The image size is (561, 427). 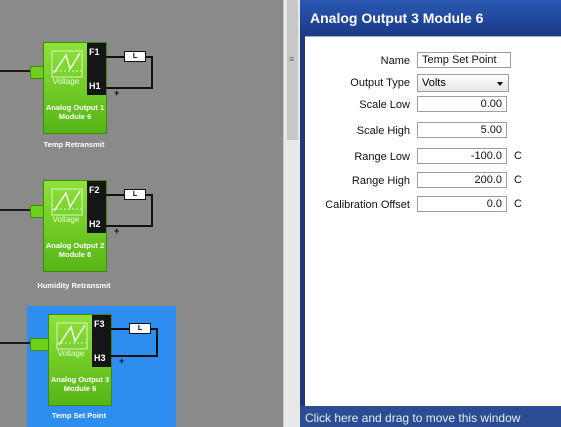 What do you see at coordinates (96, 207) in the screenshot?
I see `terminal-strip: F2 H2` at bounding box center [96, 207].